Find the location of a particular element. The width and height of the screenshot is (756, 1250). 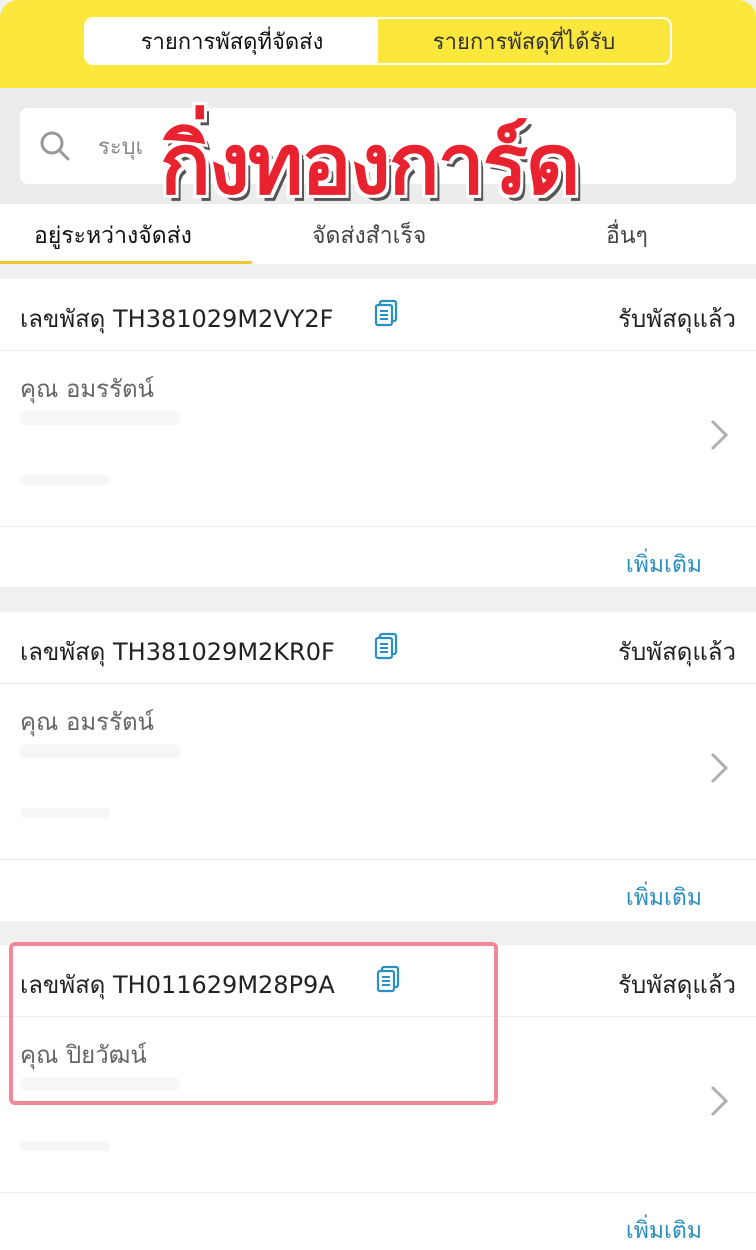

tracking-number: เลขพัสดุ TH381029M2VY2F is located at coordinates (177, 319).